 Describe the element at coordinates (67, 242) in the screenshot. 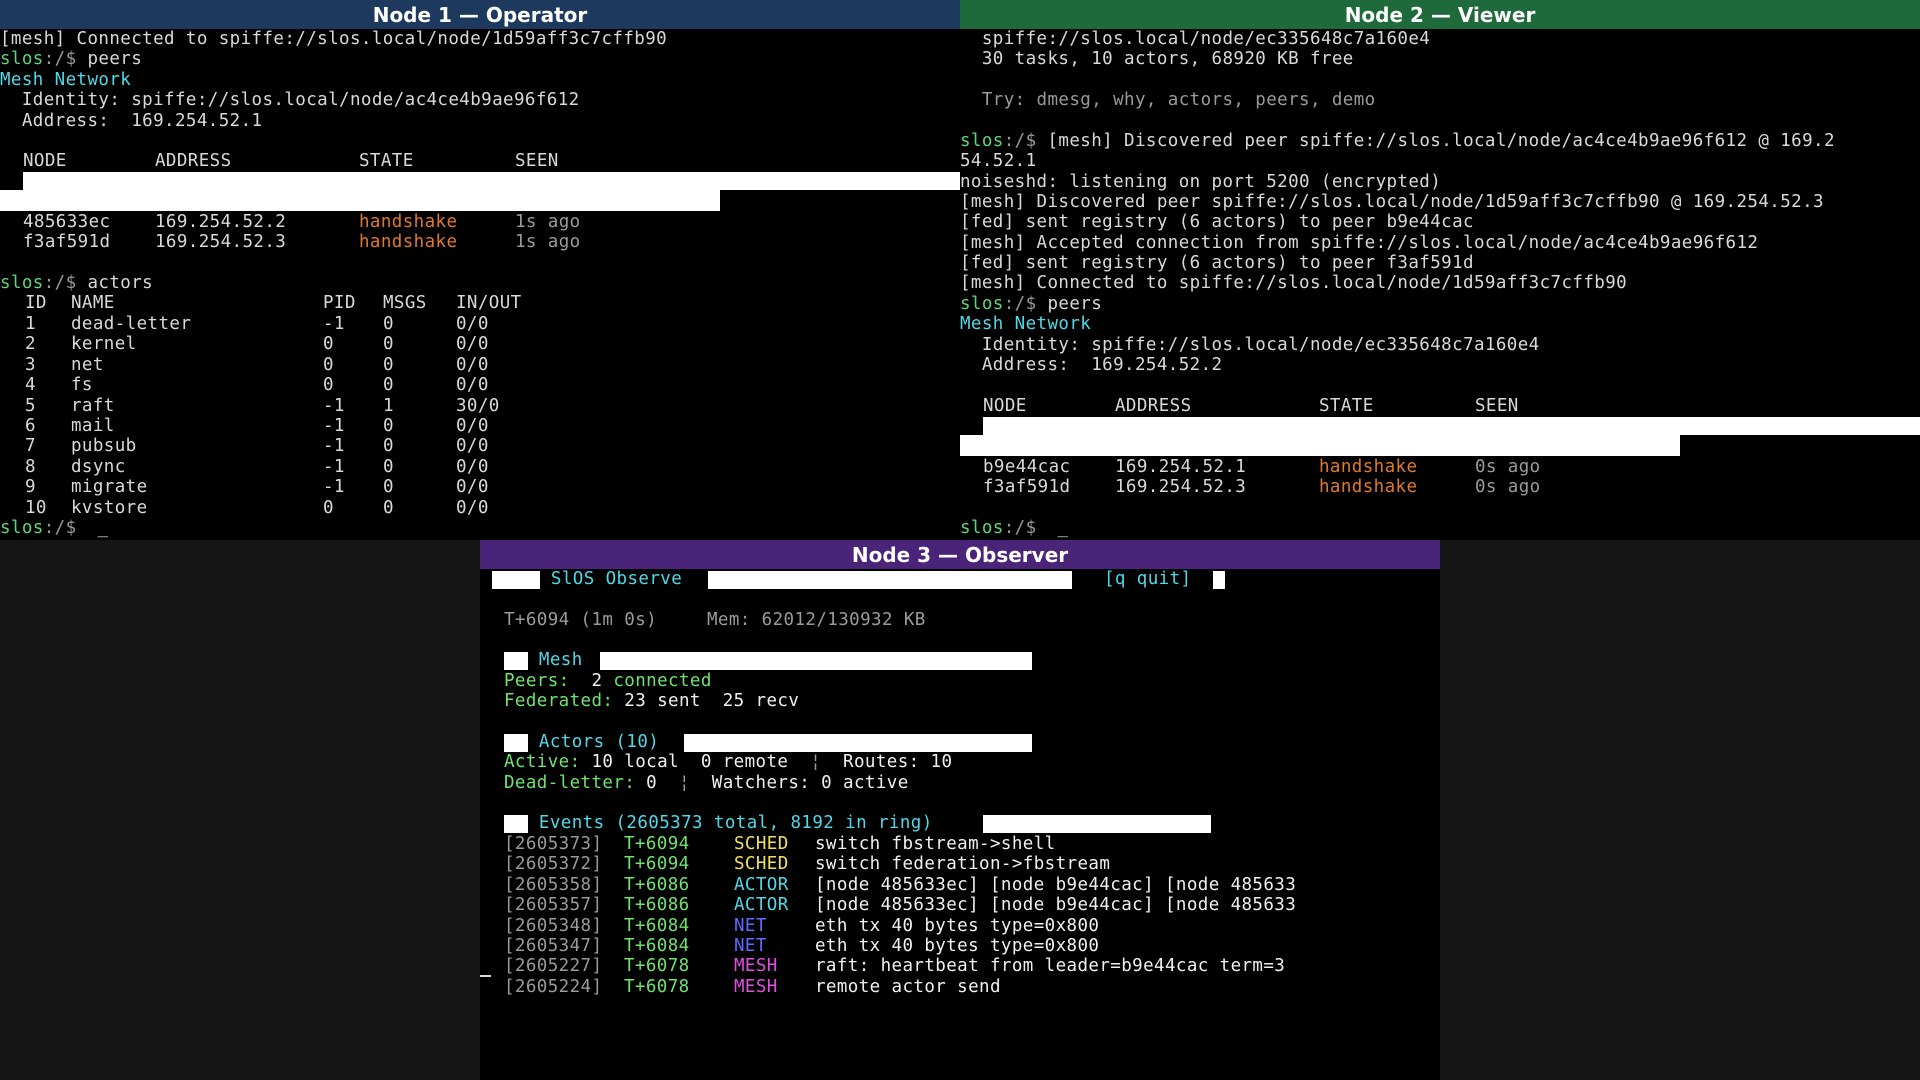

I see `peer-node: f3af591d` at that location.